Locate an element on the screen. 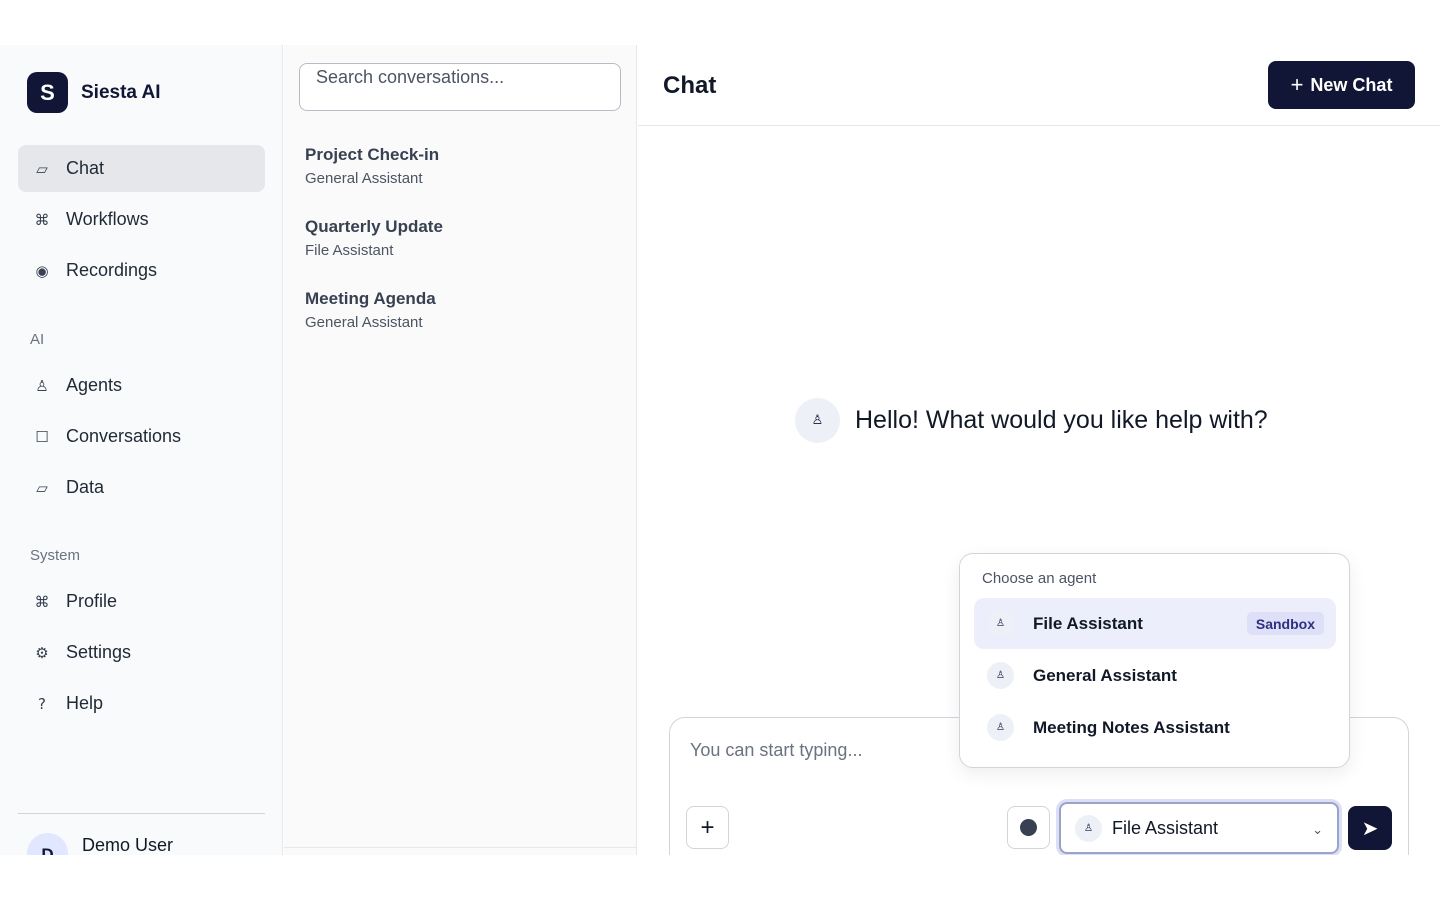 The image size is (1440, 900). gear-icon: ⚙ is located at coordinates (42, 652).